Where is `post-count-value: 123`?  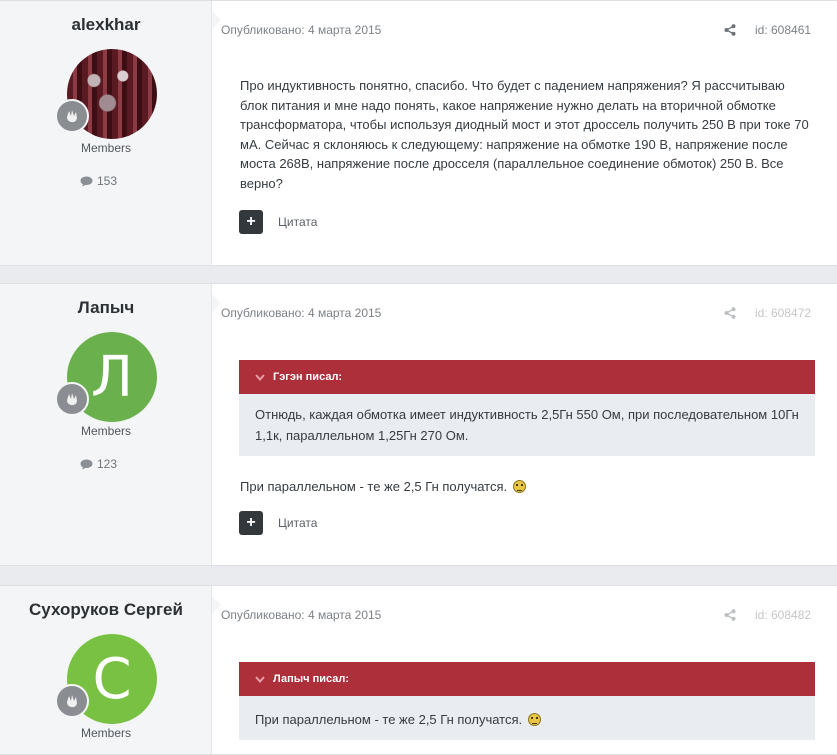
post-count-value: 123 is located at coordinates (107, 464).